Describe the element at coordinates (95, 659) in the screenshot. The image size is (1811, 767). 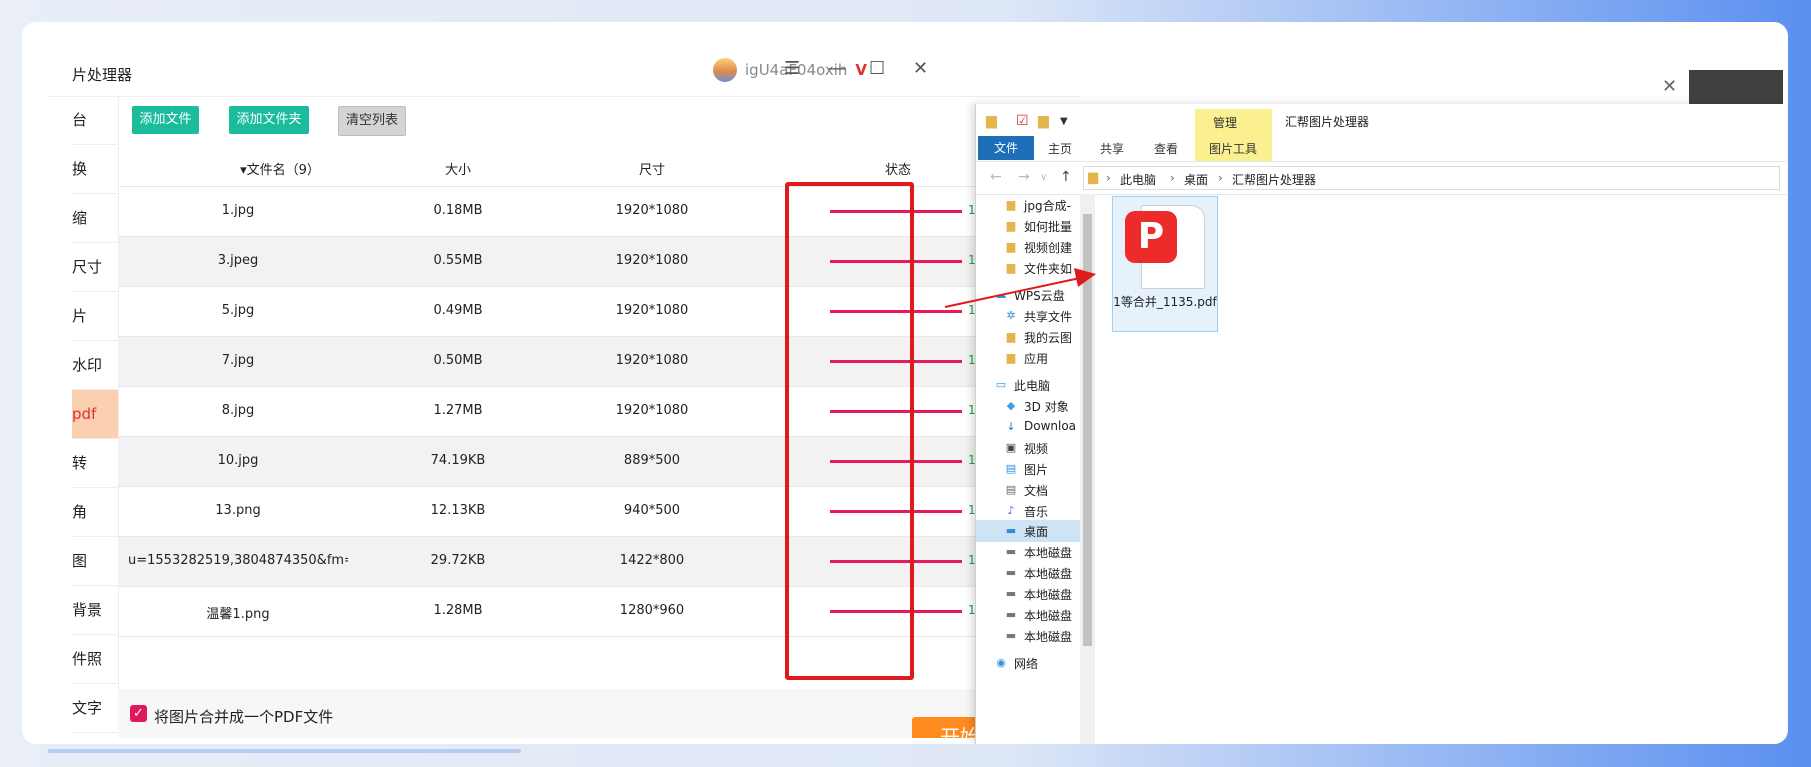
I see `sidebar-item: 件照` at that location.